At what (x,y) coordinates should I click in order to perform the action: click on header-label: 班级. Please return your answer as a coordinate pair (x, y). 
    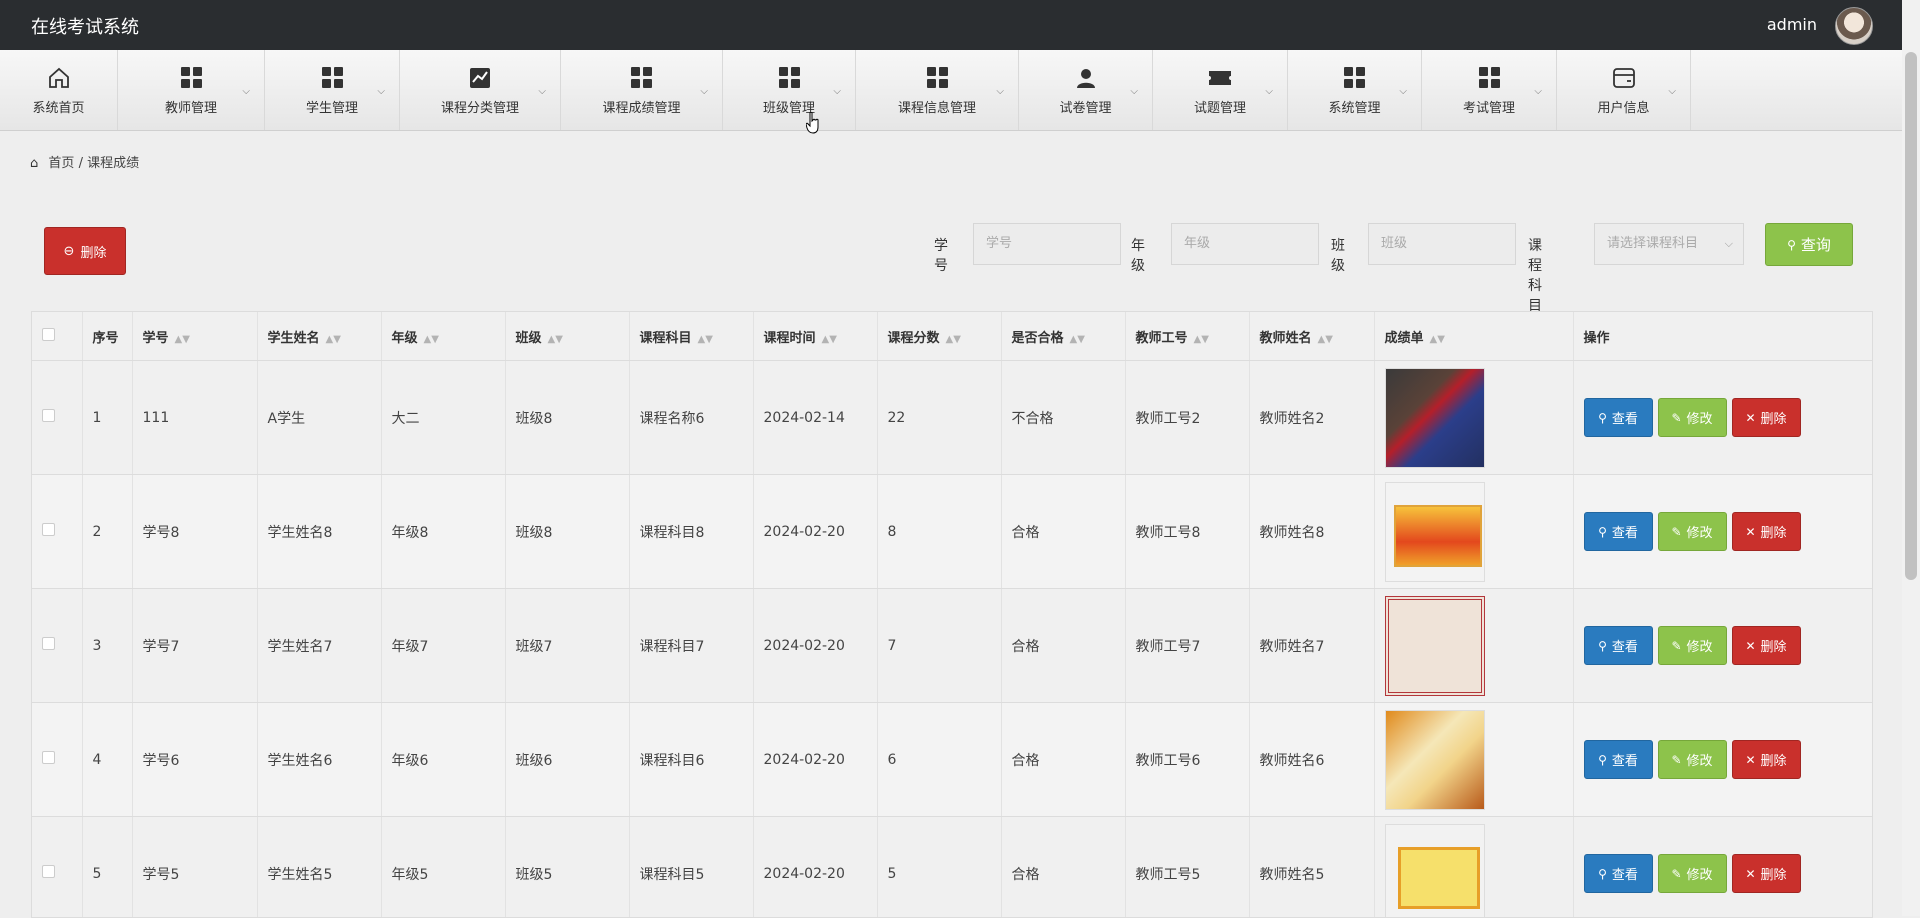
    Looking at the image, I should click on (529, 338).